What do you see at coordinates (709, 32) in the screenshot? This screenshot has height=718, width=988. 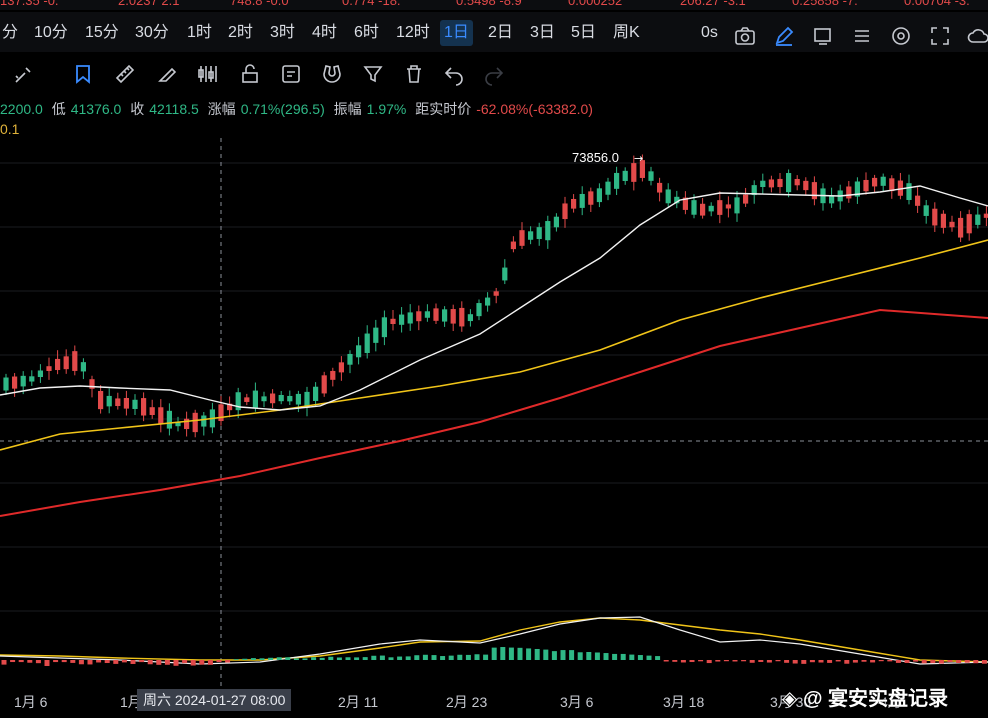 I see `countdown: 0s` at bounding box center [709, 32].